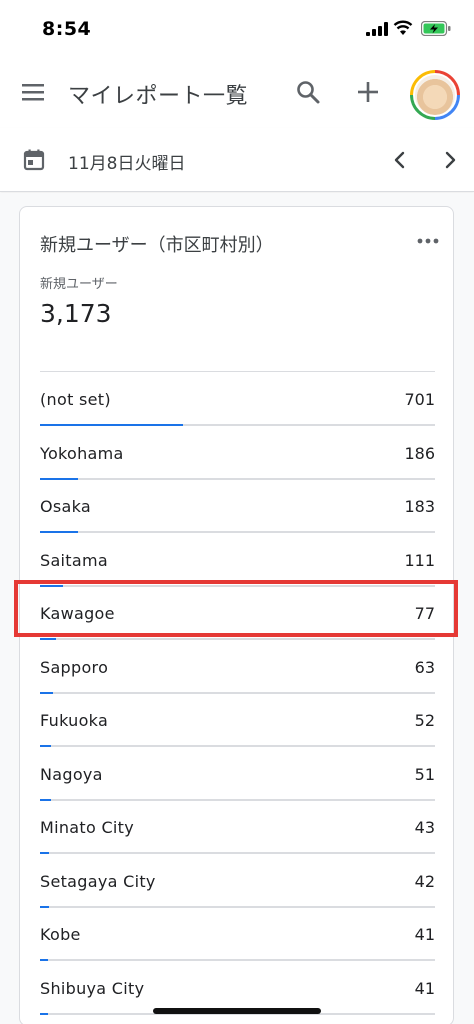 The image size is (474, 1024). I want to click on status-time: 8:54, so click(67, 29).